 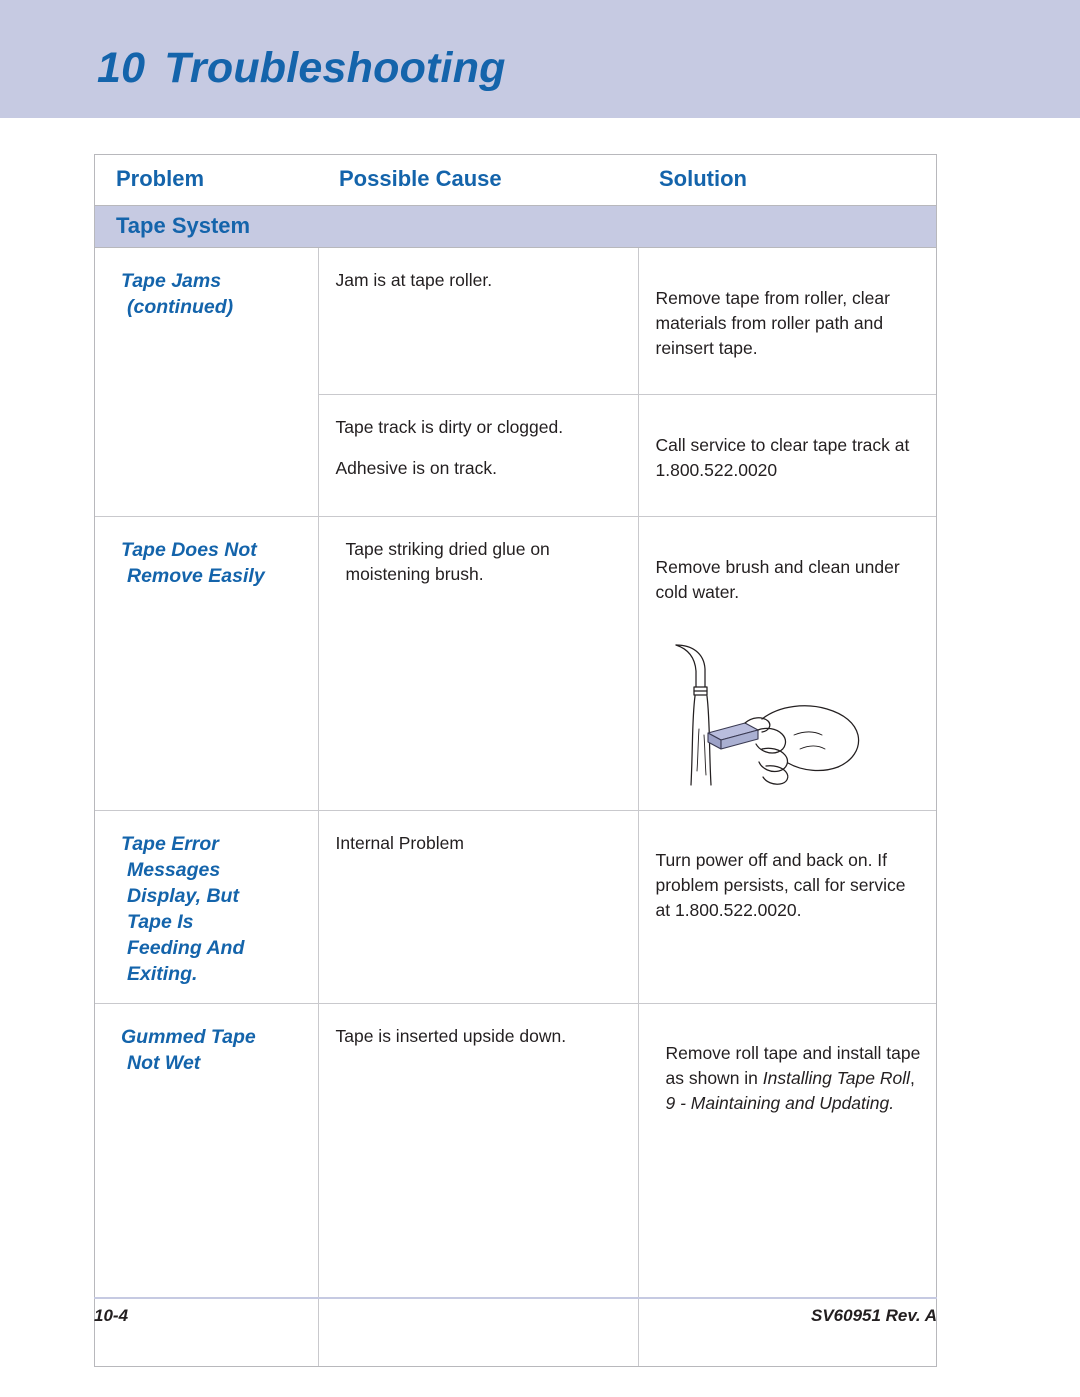 What do you see at coordinates (111, 1315) in the screenshot?
I see `footer-page-number: 10-4` at bounding box center [111, 1315].